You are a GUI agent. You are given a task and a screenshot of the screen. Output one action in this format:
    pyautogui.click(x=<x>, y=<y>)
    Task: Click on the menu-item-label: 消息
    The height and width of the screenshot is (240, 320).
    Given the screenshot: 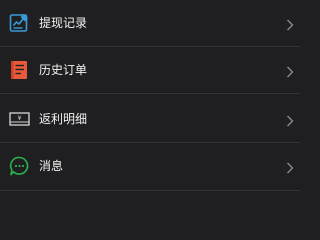 What is the action you would take?
    pyautogui.click(x=51, y=166)
    